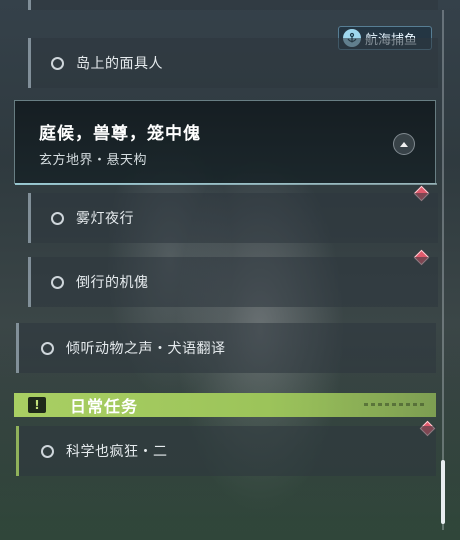 Image resolution: width=460 pixels, height=540 pixels. I want to click on collapse-button, so click(404, 144).